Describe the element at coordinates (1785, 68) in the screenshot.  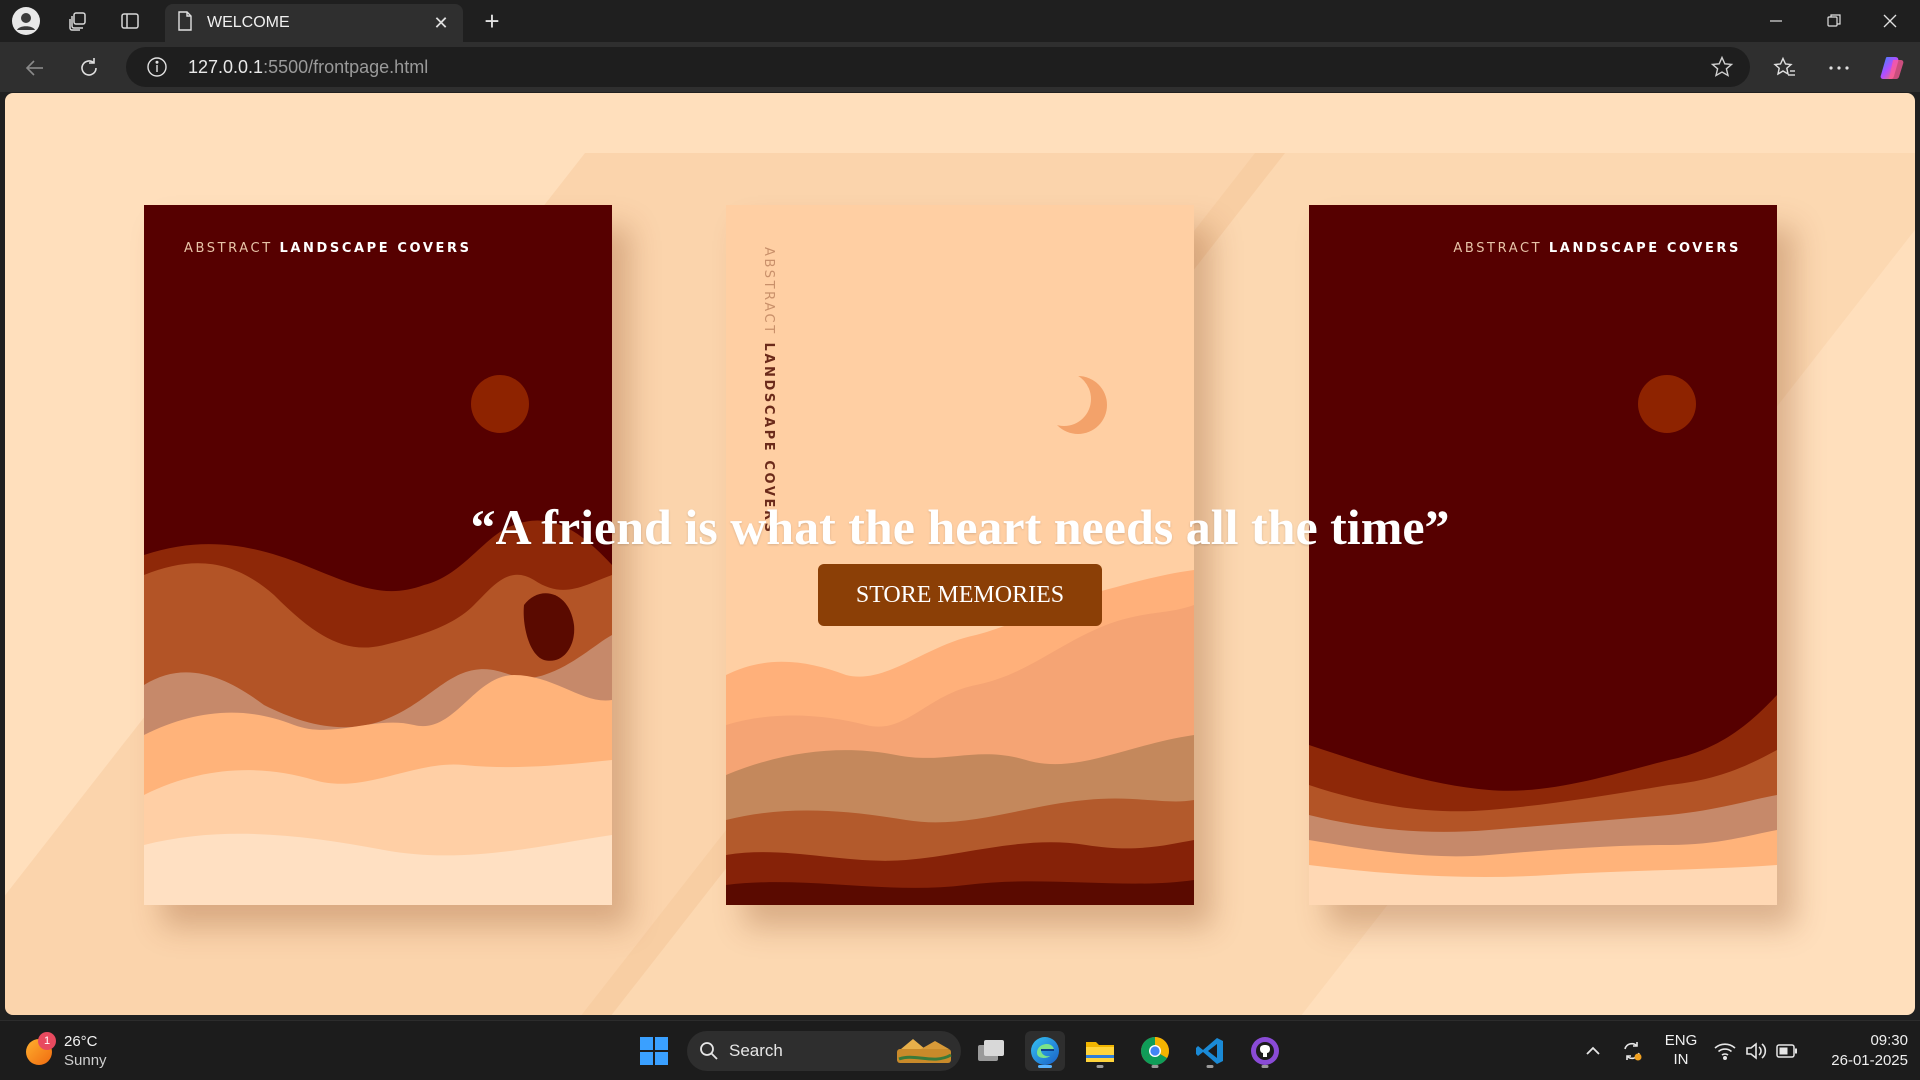
I see `favorites-icon` at that location.